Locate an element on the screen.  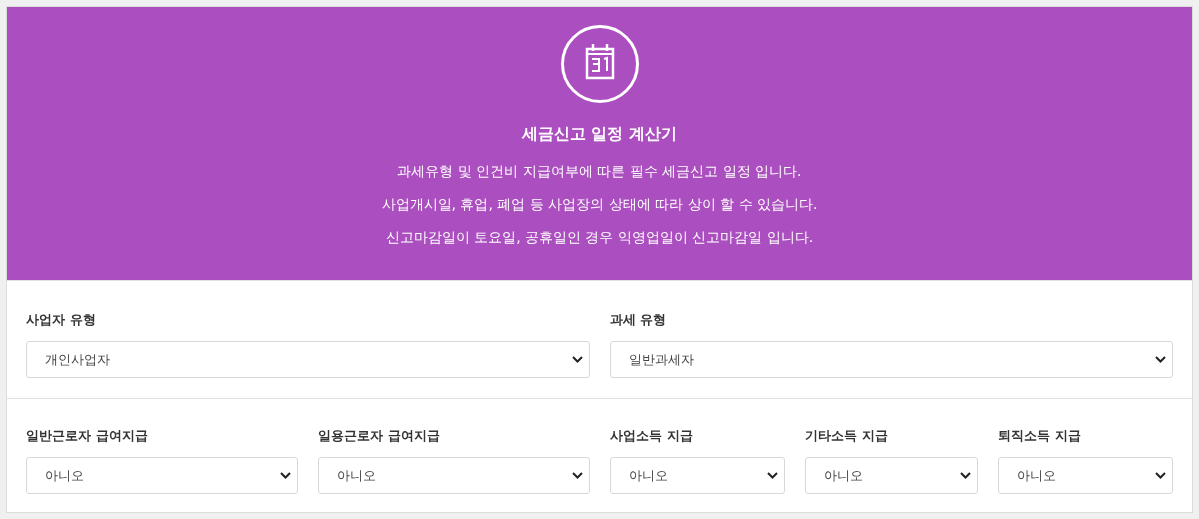
select-field: 일반과세자 is located at coordinates (891, 359).